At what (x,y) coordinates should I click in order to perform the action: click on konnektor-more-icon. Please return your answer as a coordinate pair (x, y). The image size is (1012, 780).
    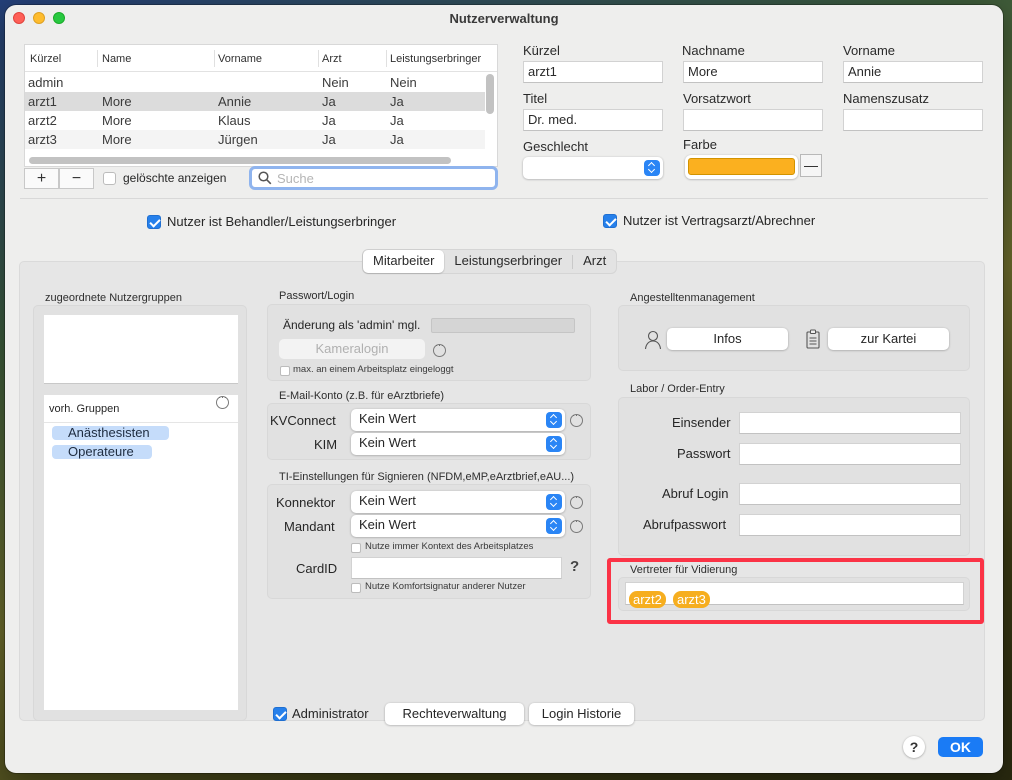
    Looking at the image, I should click on (576, 500).